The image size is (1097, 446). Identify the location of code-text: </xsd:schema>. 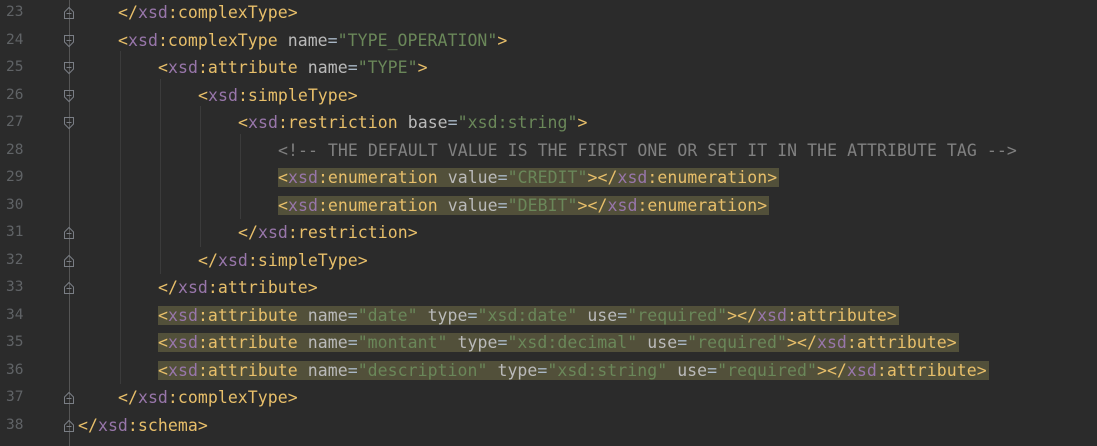
(143, 426).